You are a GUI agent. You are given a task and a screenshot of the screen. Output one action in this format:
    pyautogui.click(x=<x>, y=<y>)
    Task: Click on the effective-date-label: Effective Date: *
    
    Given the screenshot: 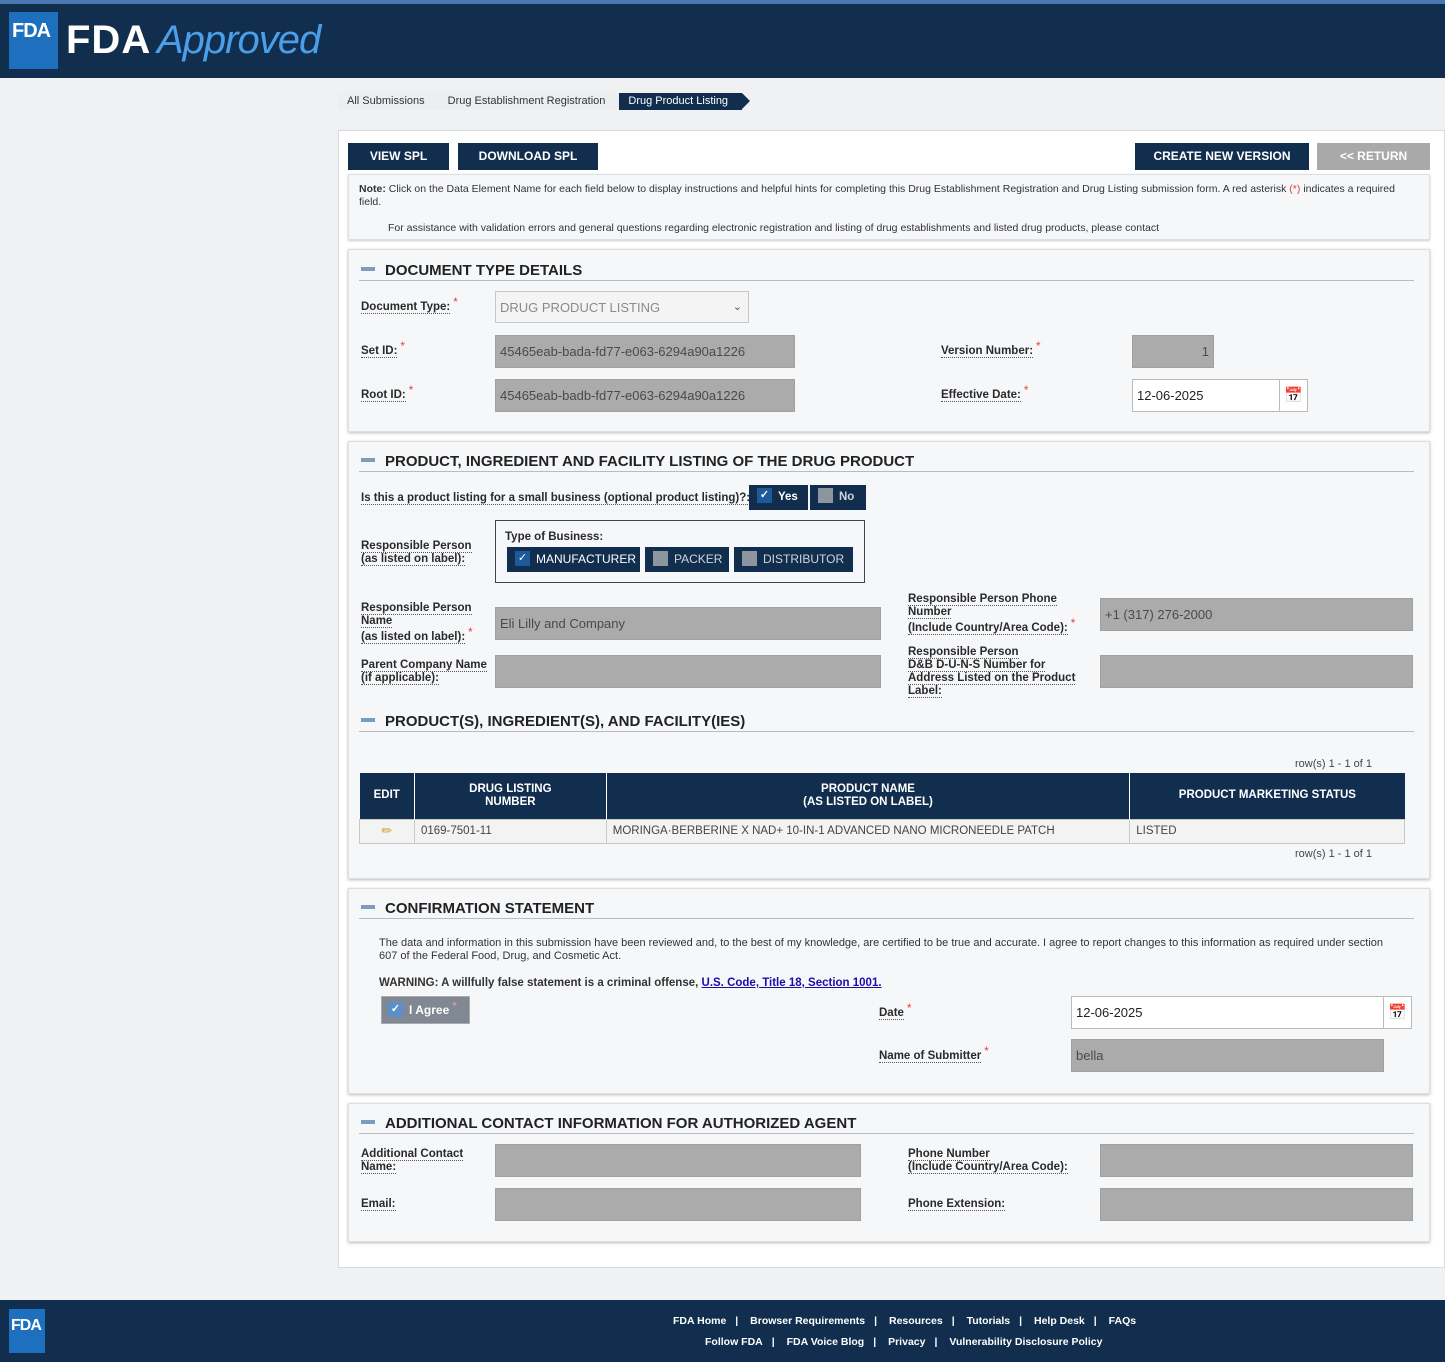 What is the action you would take?
    pyautogui.click(x=984, y=393)
    